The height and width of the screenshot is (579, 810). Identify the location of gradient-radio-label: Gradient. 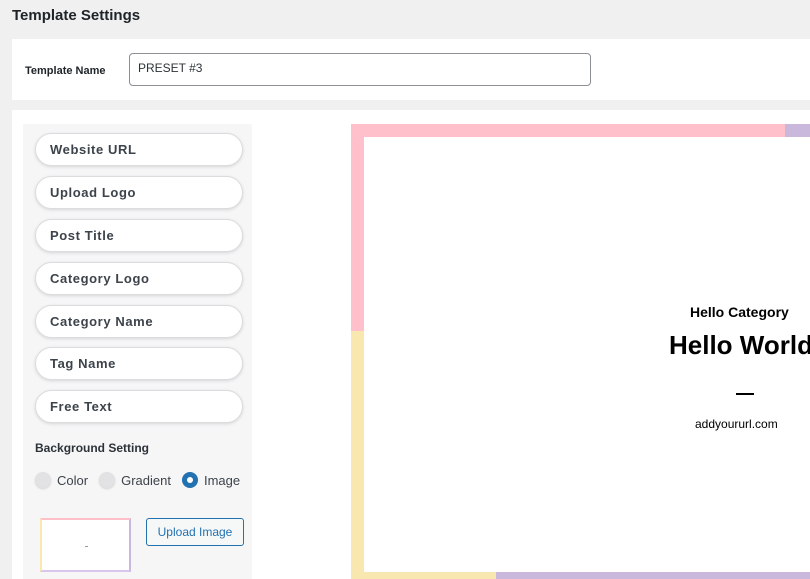
(146, 480).